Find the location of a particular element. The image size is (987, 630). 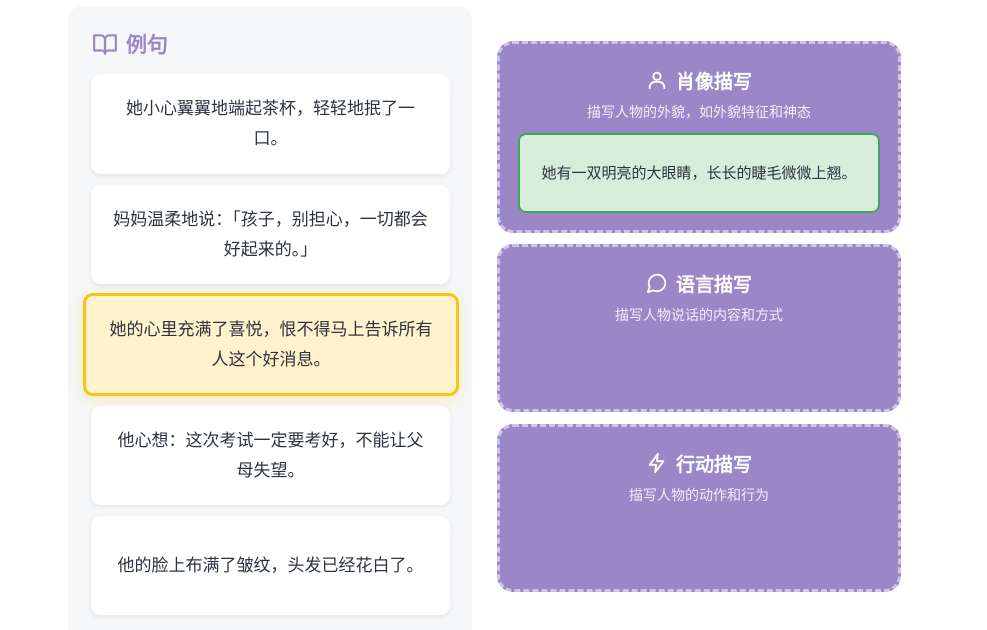

sentence-card: 他心想：这次考试一定要考好，不能让父母失望。 is located at coordinates (270, 455).